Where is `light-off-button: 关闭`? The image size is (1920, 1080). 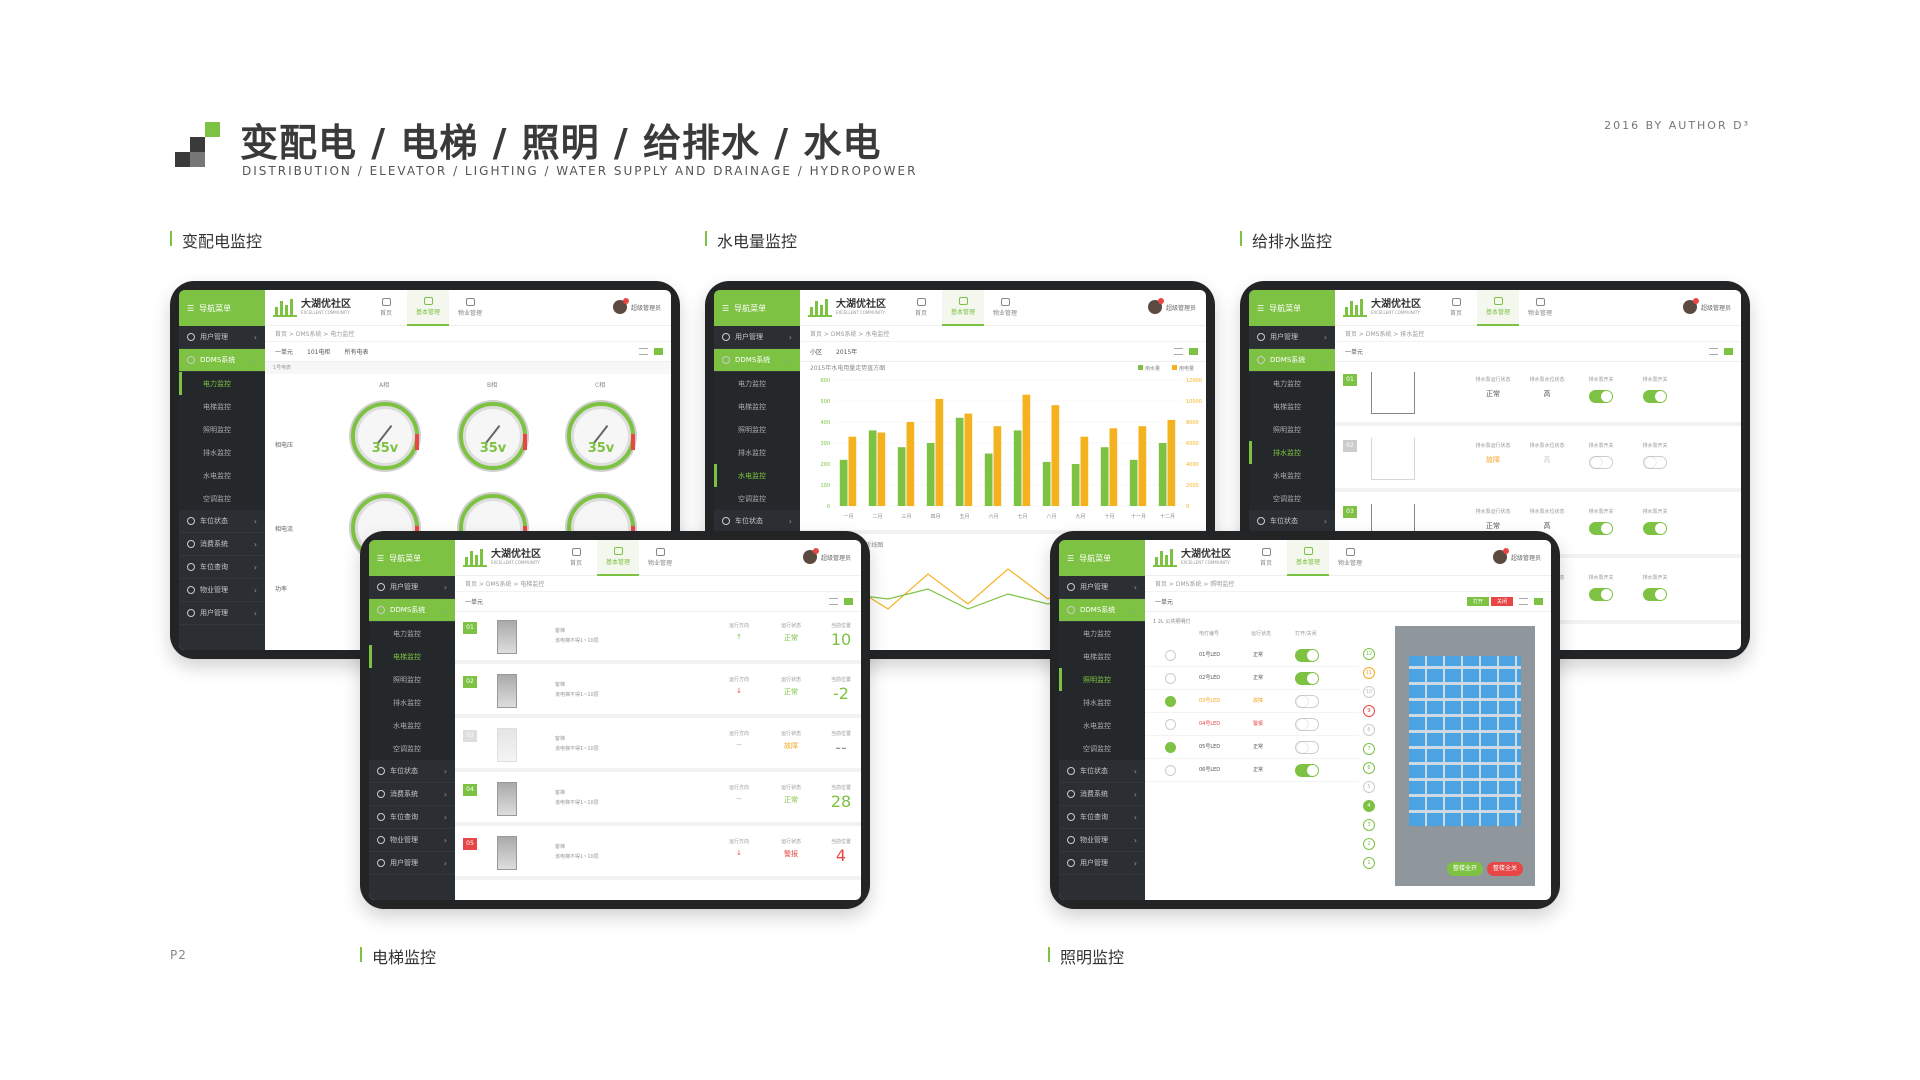 light-off-button: 关闭 is located at coordinates (1501, 601).